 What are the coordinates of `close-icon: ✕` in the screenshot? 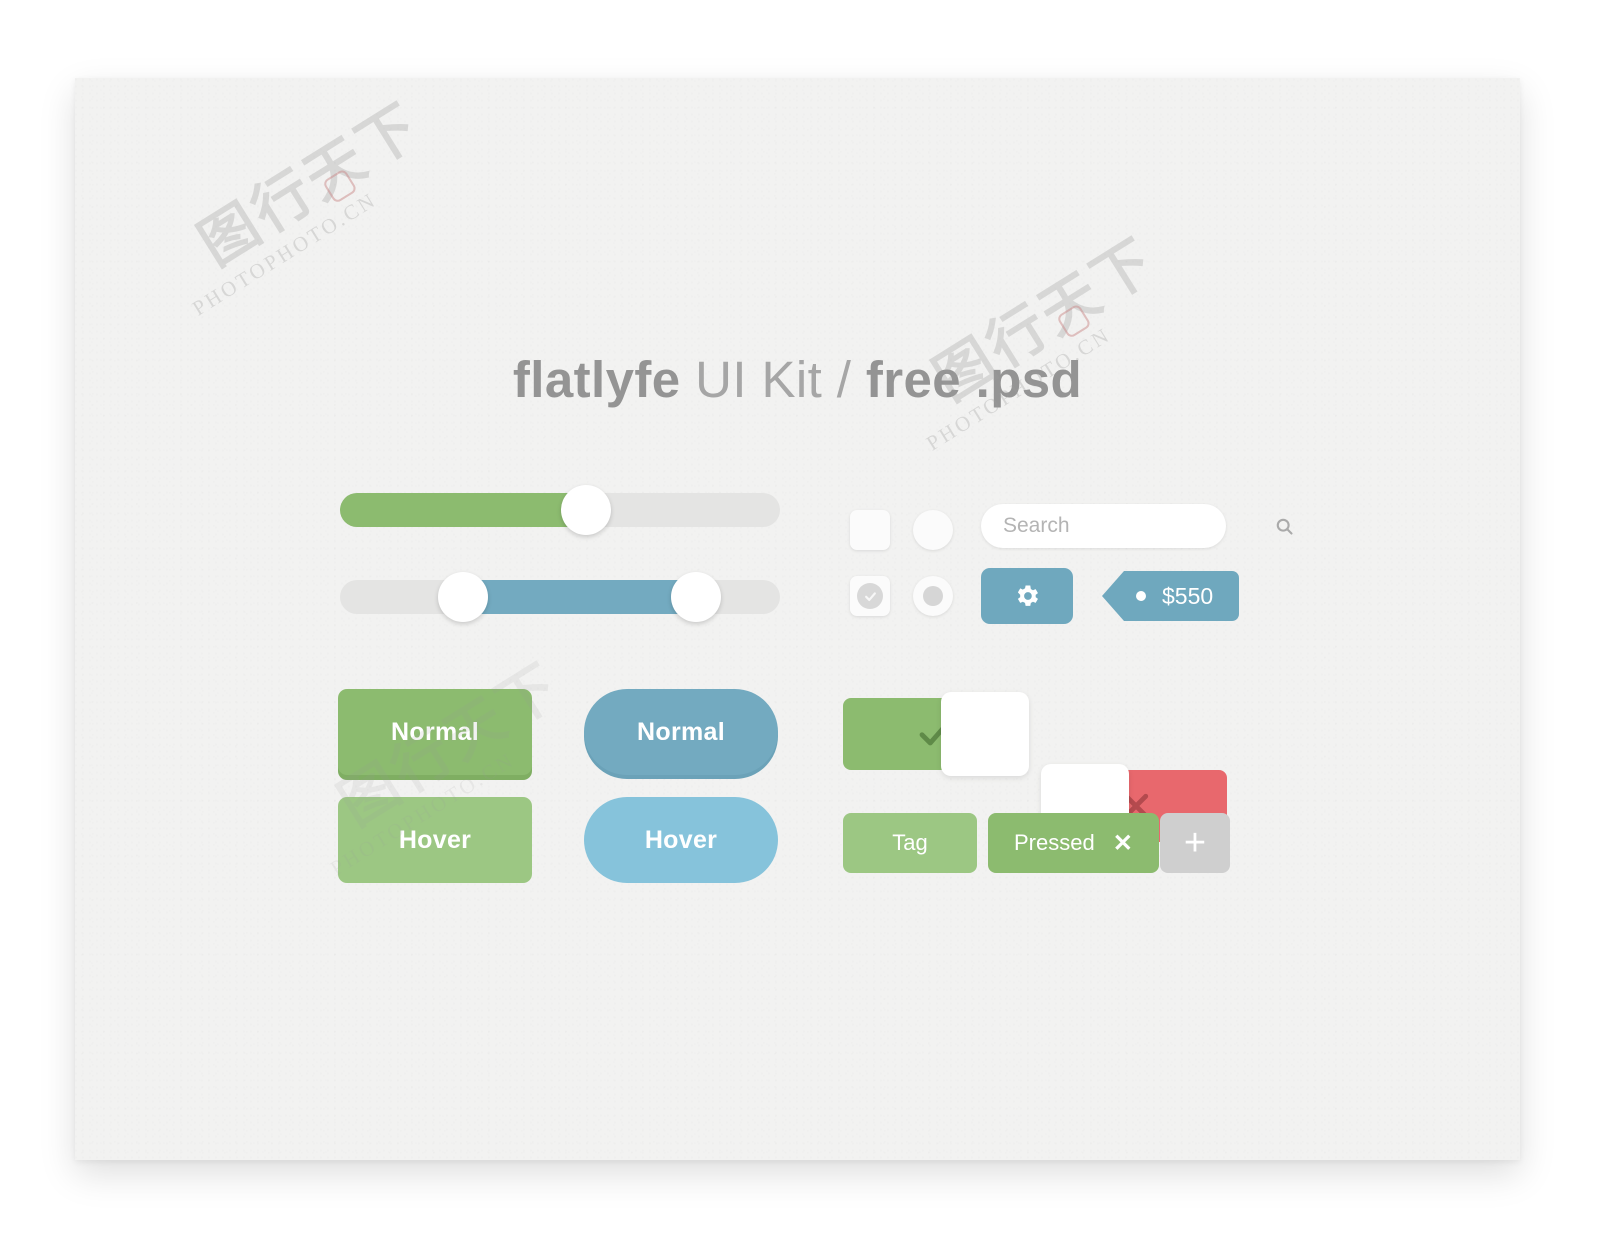 It's located at (1123, 843).